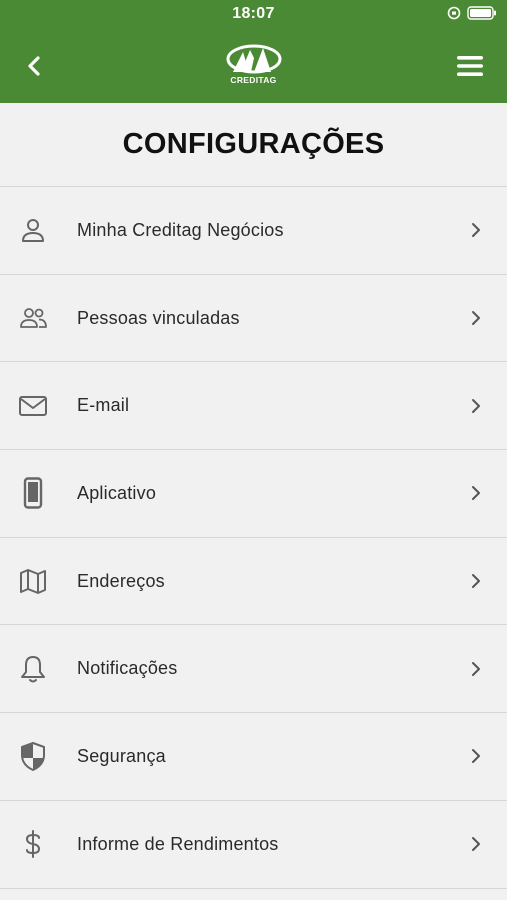 The width and height of the screenshot is (507, 900). What do you see at coordinates (253, 80) in the screenshot?
I see `logo-text: CREDITAG` at bounding box center [253, 80].